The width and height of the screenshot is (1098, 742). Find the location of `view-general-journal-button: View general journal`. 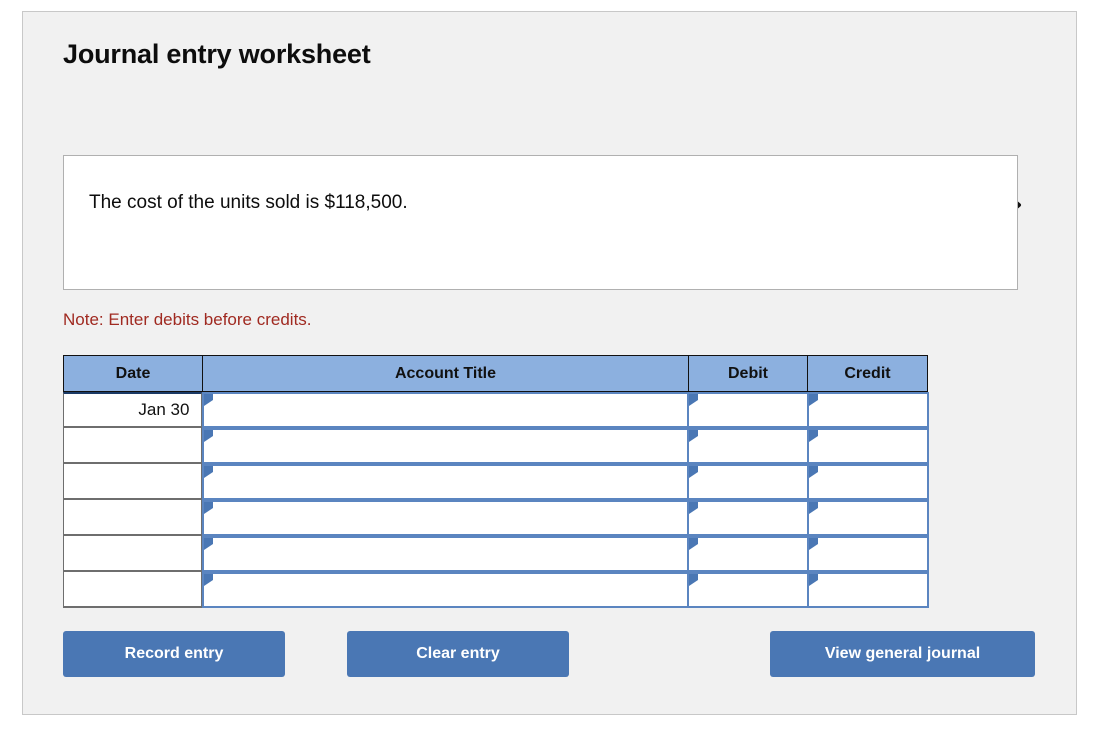

view-general-journal-button: View general journal is located at coordinates (902, 654).